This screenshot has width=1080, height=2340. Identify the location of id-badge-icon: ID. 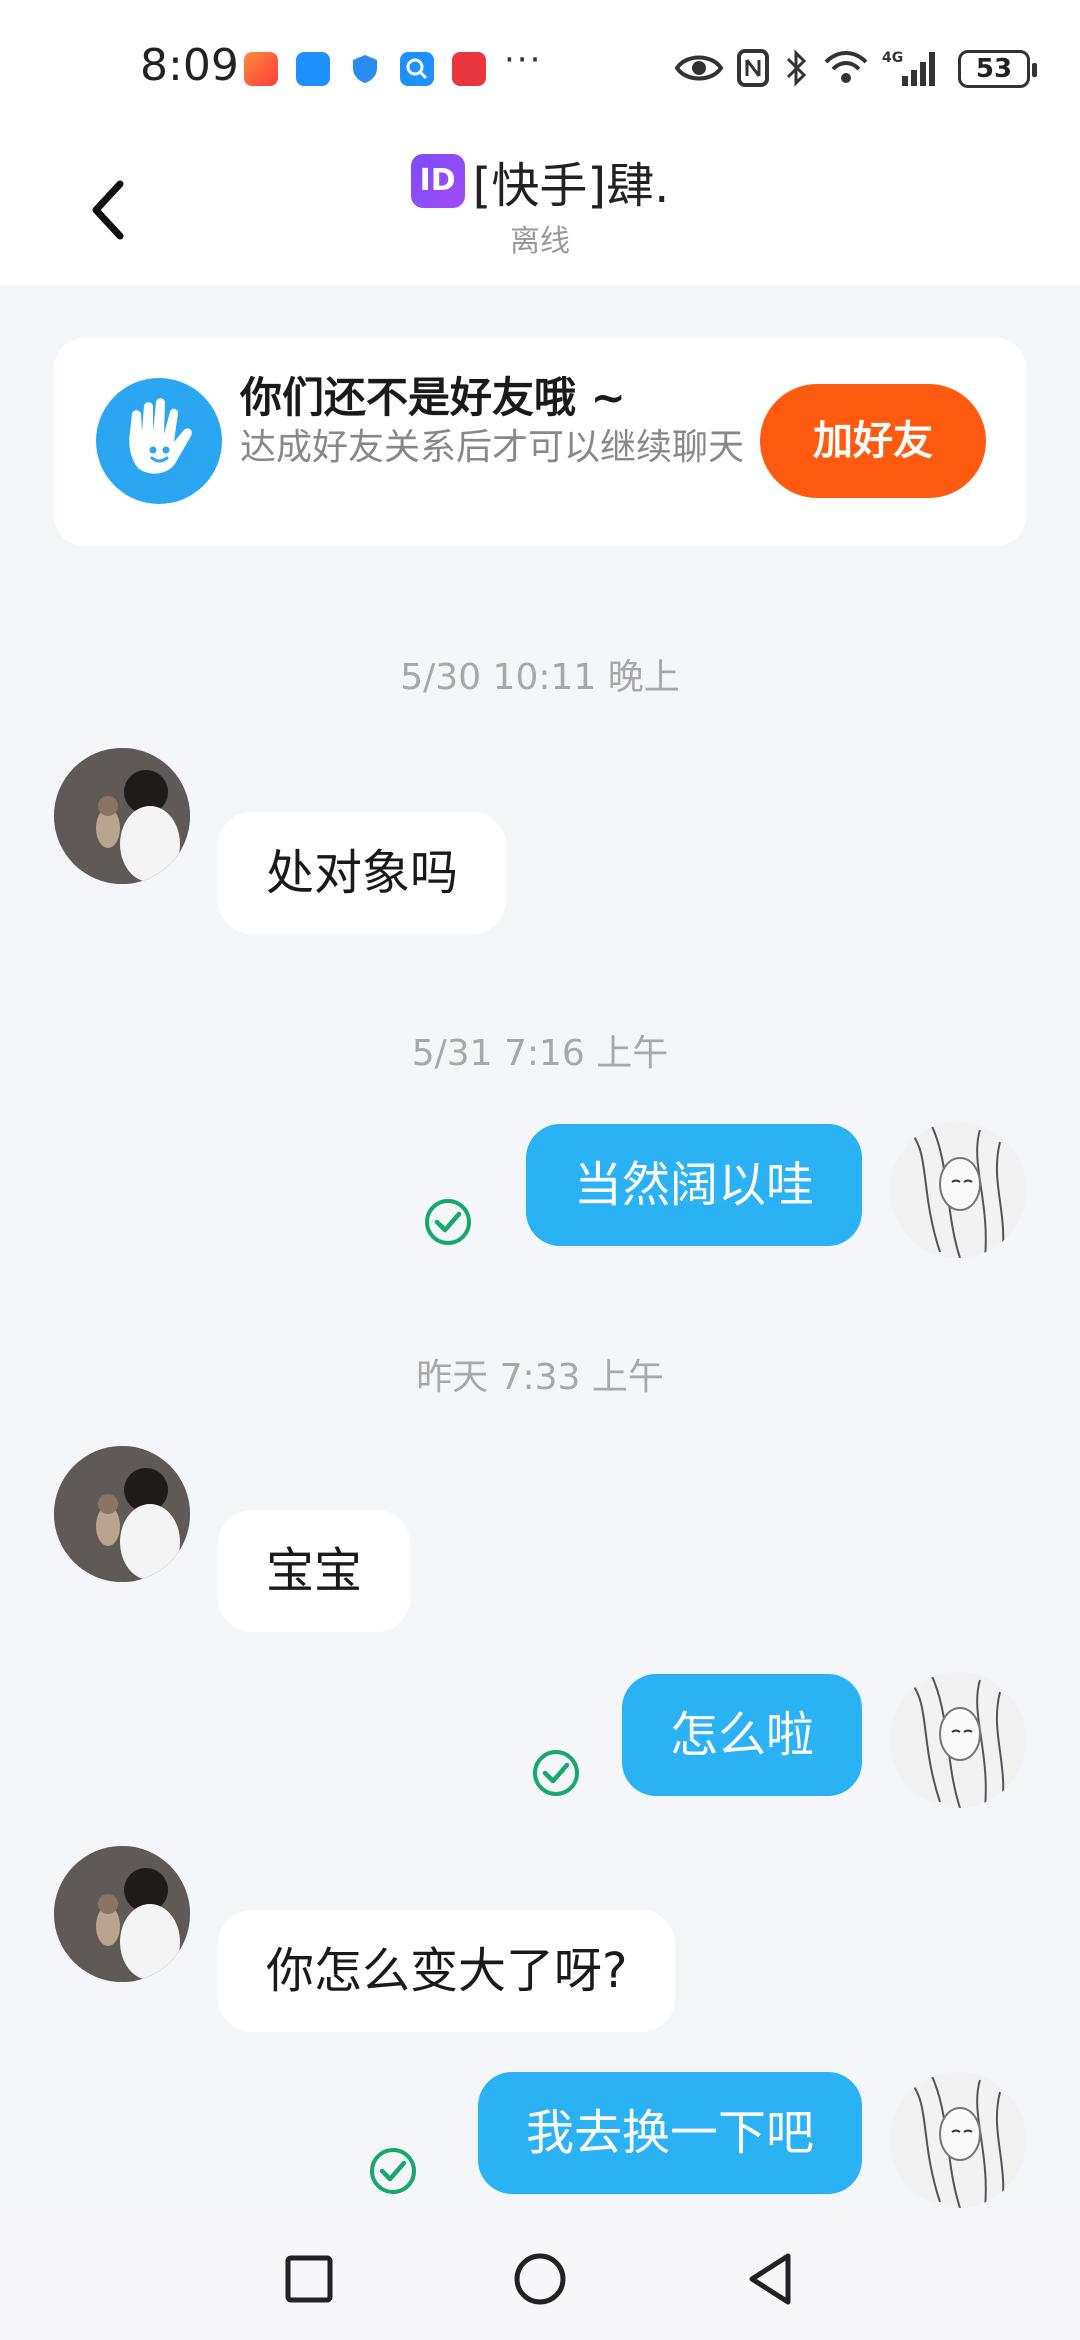
(437, 181).